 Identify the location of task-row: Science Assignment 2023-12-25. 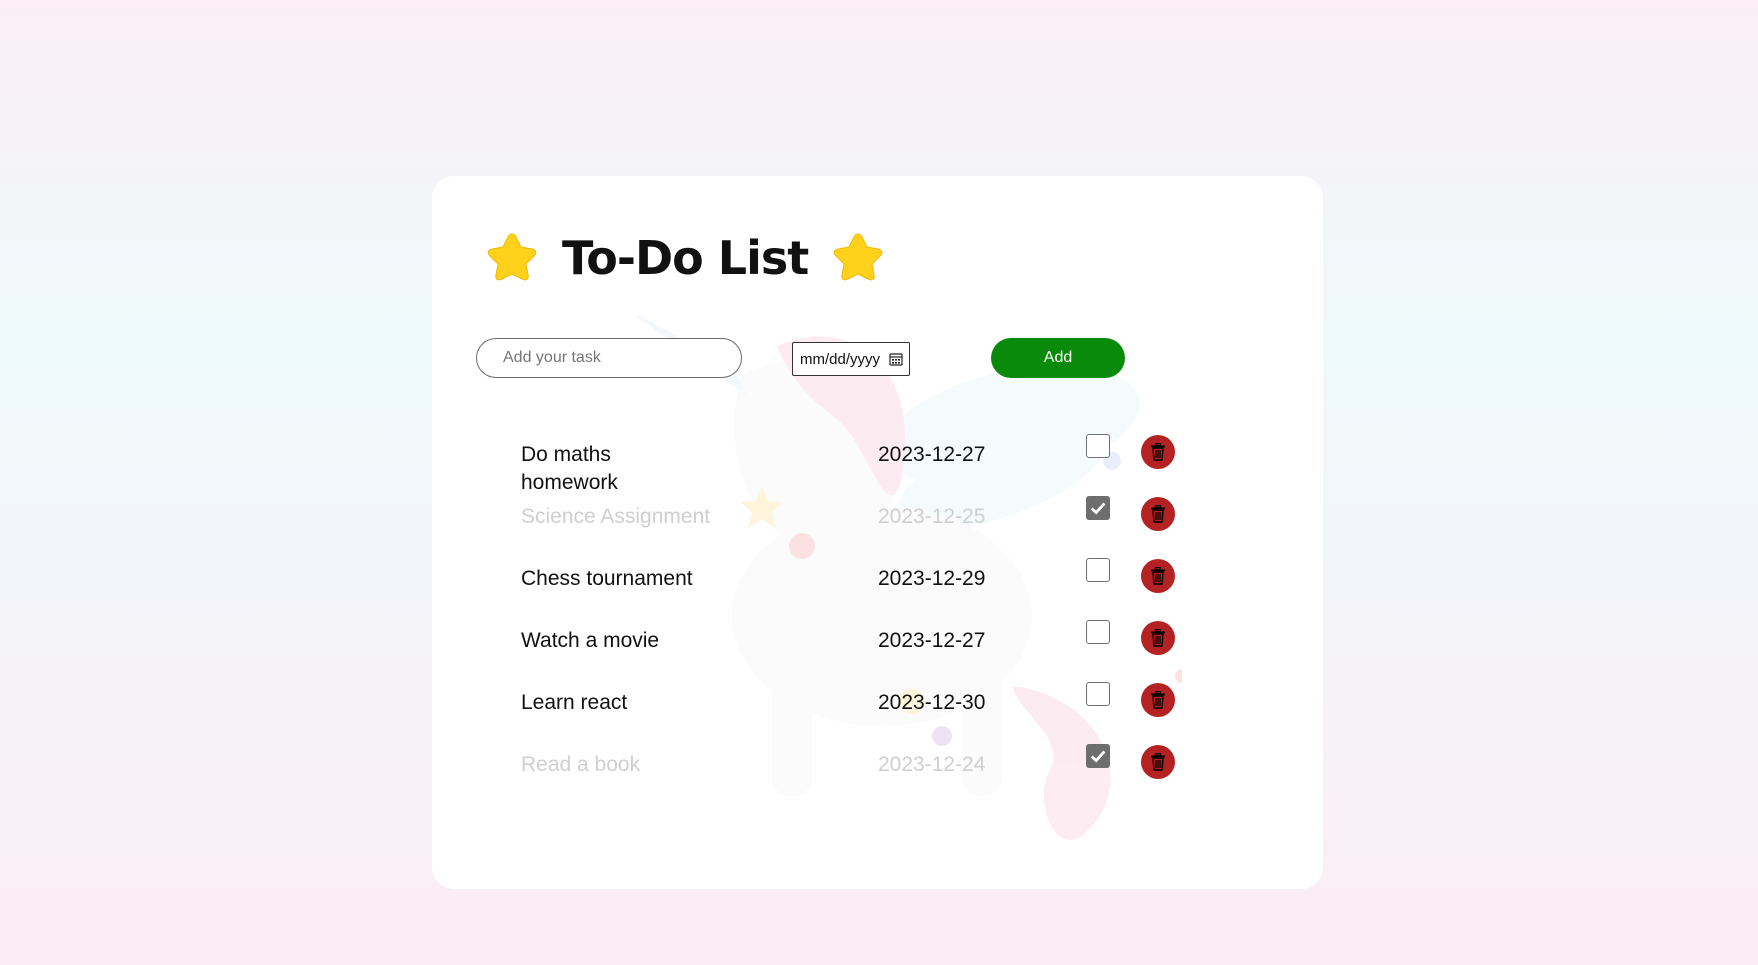
(877, 519).